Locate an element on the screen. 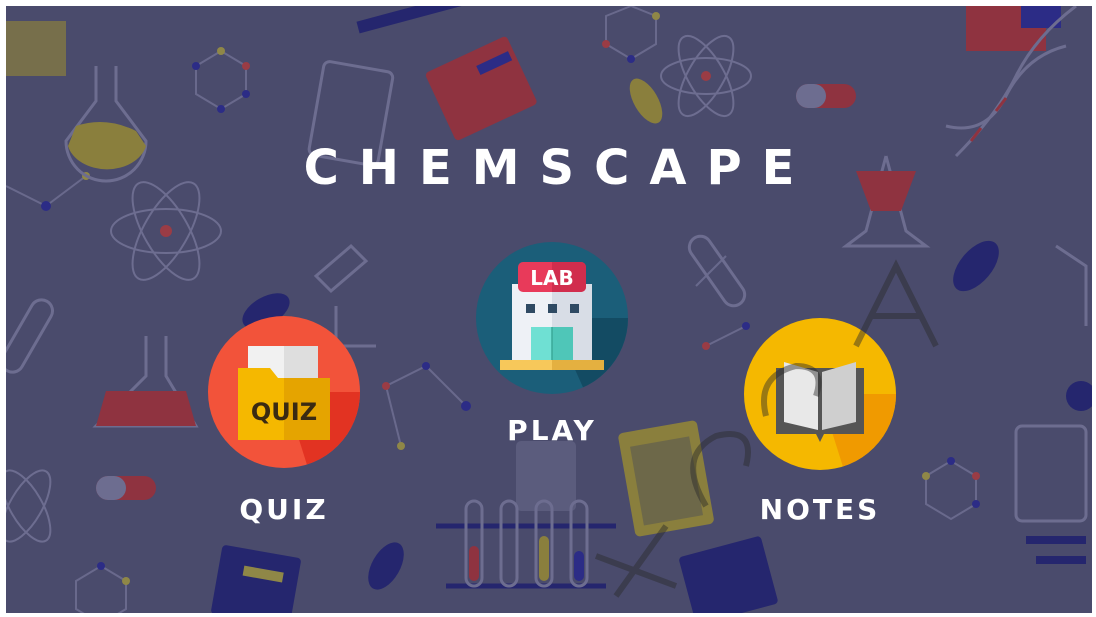  quiz-badge-text: QUIZ is located at coordinates (284, 412).